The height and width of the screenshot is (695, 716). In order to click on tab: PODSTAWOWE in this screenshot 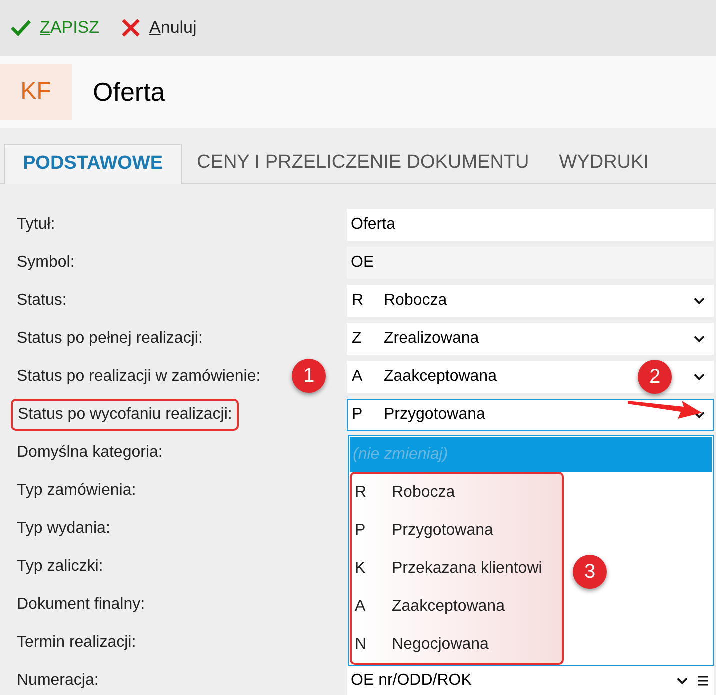, I will do `click(93, 164)`.